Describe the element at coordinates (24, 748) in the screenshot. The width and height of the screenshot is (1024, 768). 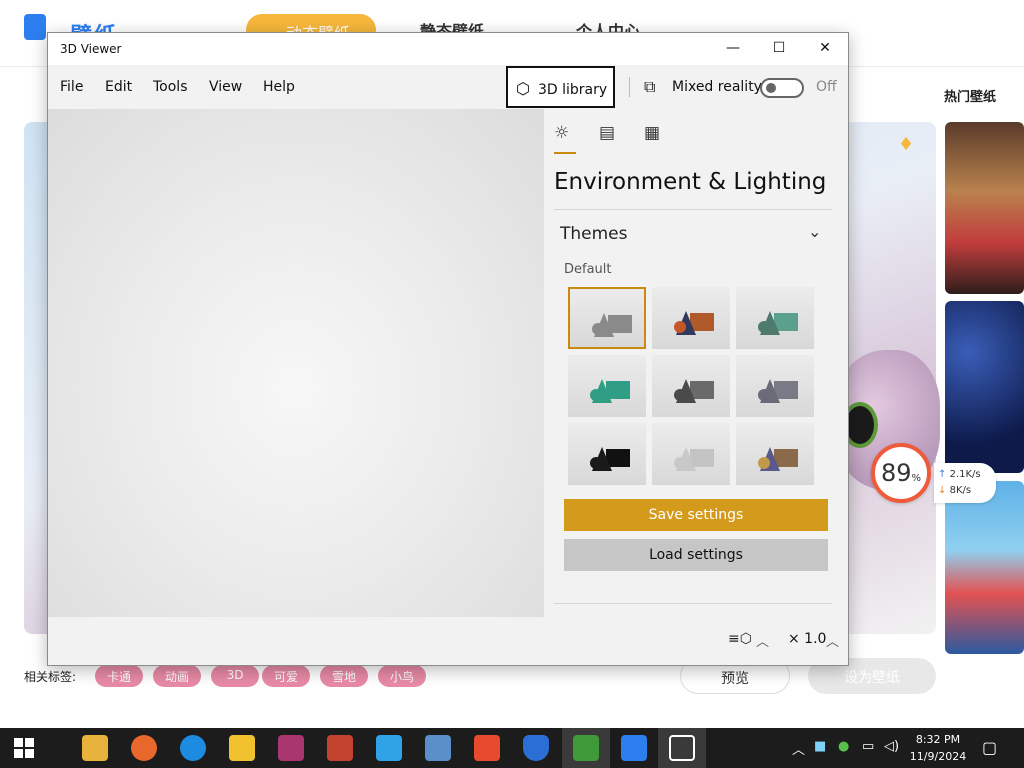
I see `start-button` at that location.